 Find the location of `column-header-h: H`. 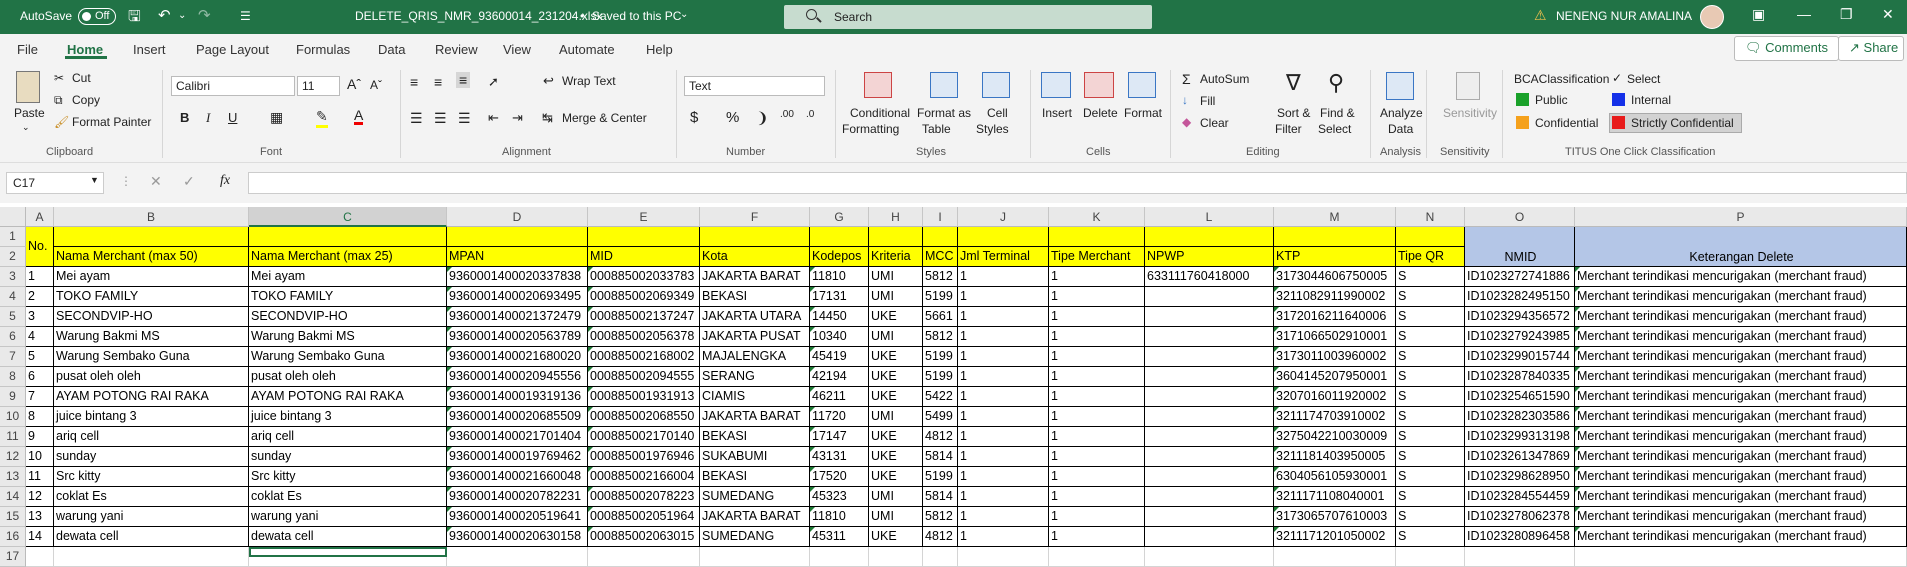

column-header-h: H is located at coordinates (896, 217).